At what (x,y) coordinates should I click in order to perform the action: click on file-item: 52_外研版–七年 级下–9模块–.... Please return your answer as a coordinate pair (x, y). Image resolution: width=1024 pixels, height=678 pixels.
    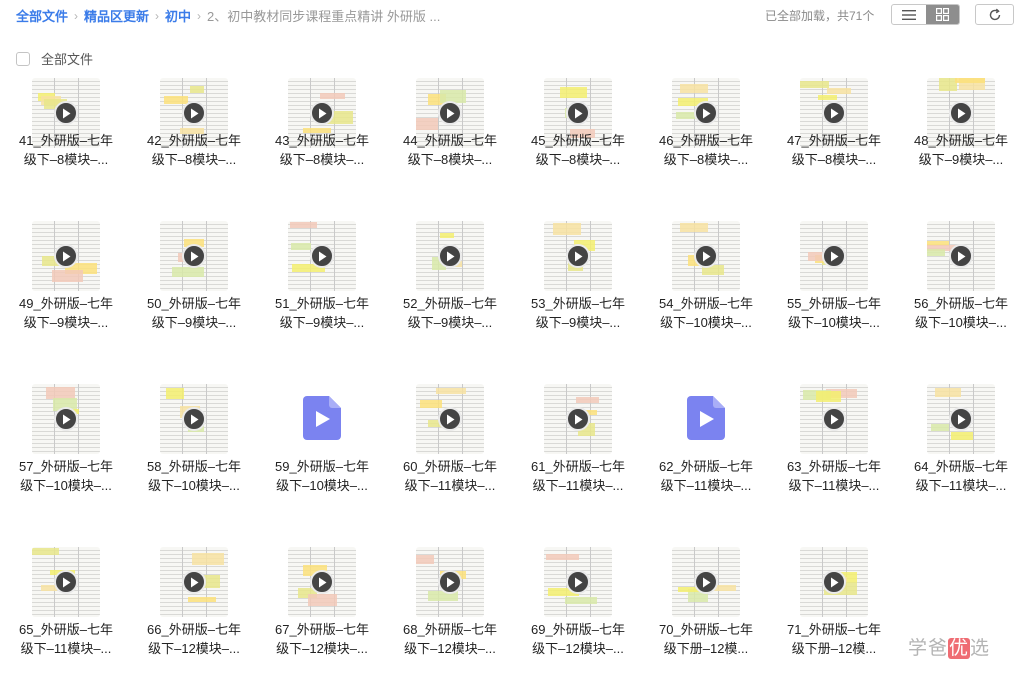
    Looking at the image, I should click on (450, 291).